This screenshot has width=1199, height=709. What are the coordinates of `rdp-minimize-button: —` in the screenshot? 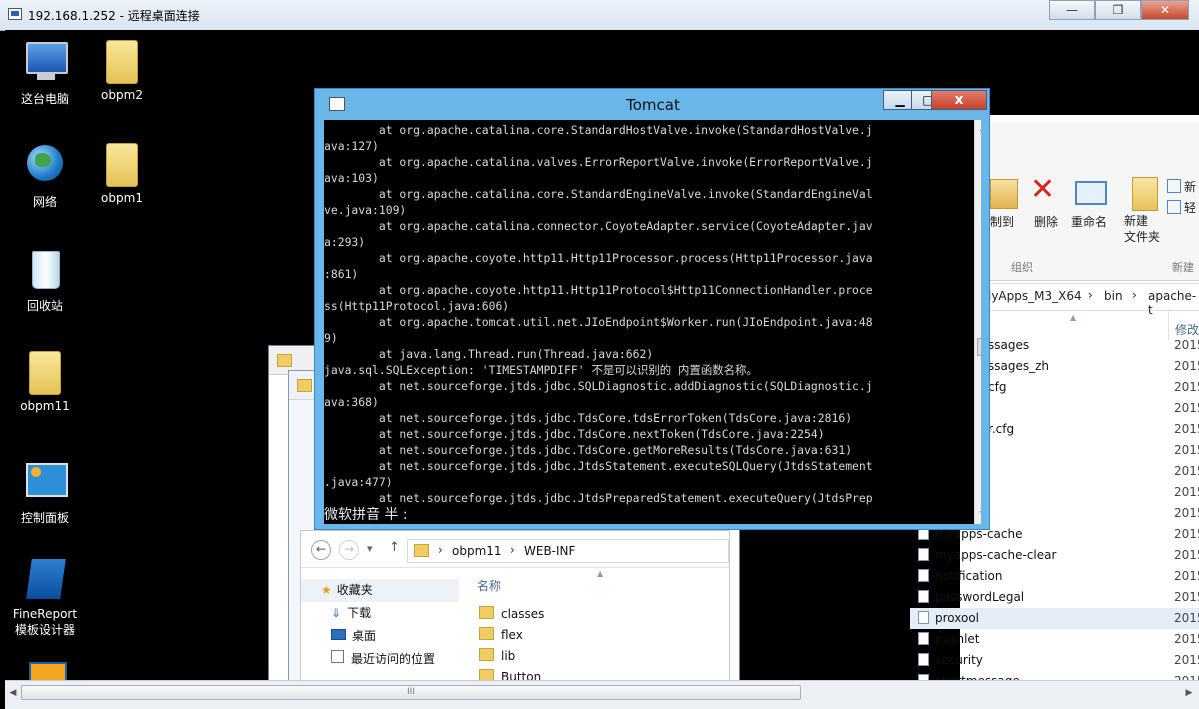 It's located at (1072, 10).